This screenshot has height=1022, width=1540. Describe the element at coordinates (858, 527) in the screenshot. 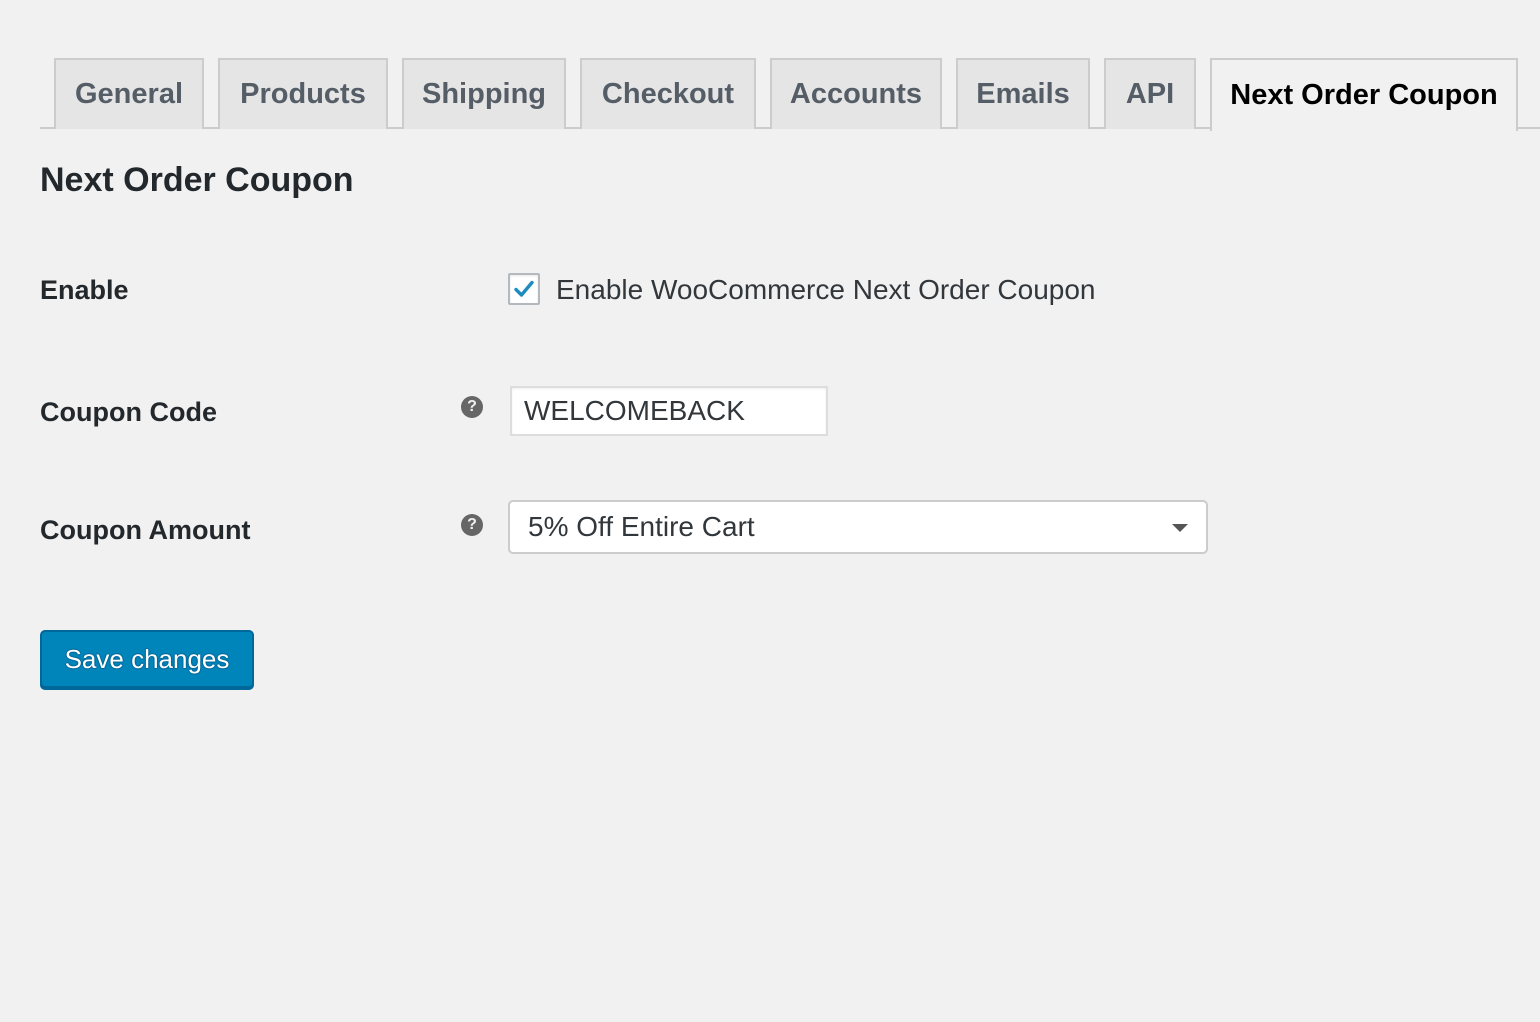

I see `coupon-amount-select: 5% Off Entire Cart` at that location.